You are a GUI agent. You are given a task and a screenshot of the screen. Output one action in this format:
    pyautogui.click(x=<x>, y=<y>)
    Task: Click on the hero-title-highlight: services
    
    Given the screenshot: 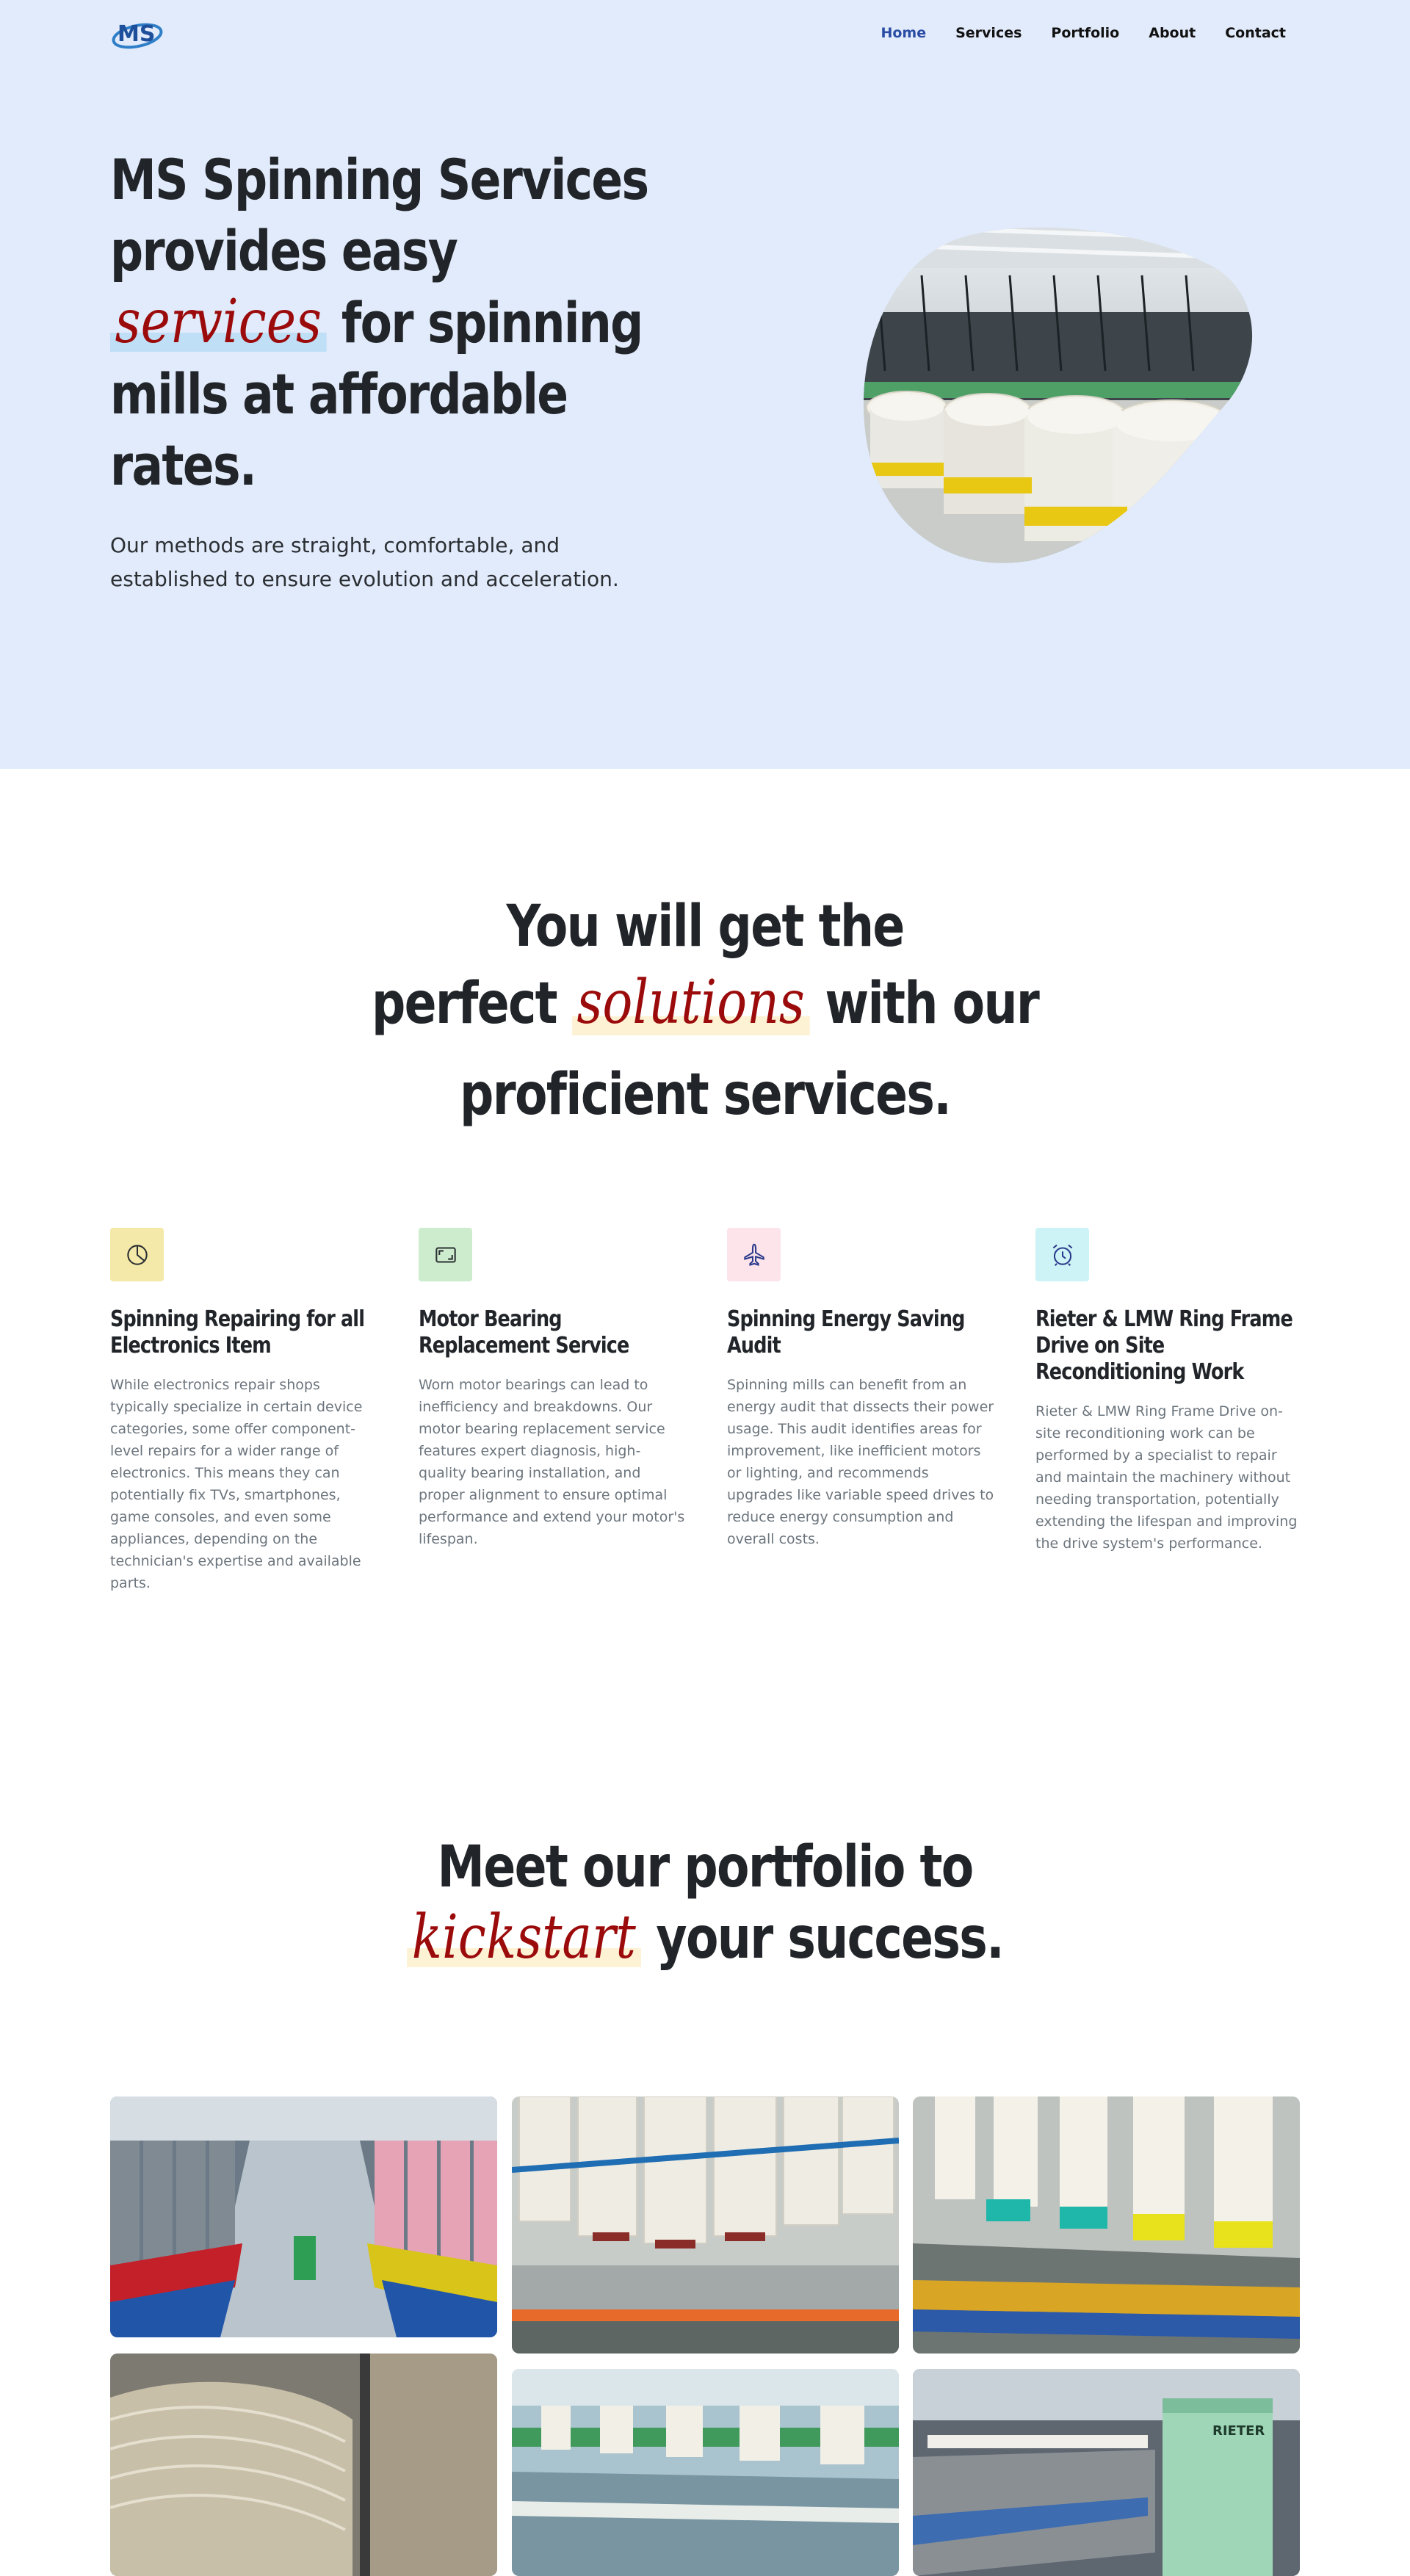 What is the action you would take?
    pyautogui.click(x=218, y=322)
    